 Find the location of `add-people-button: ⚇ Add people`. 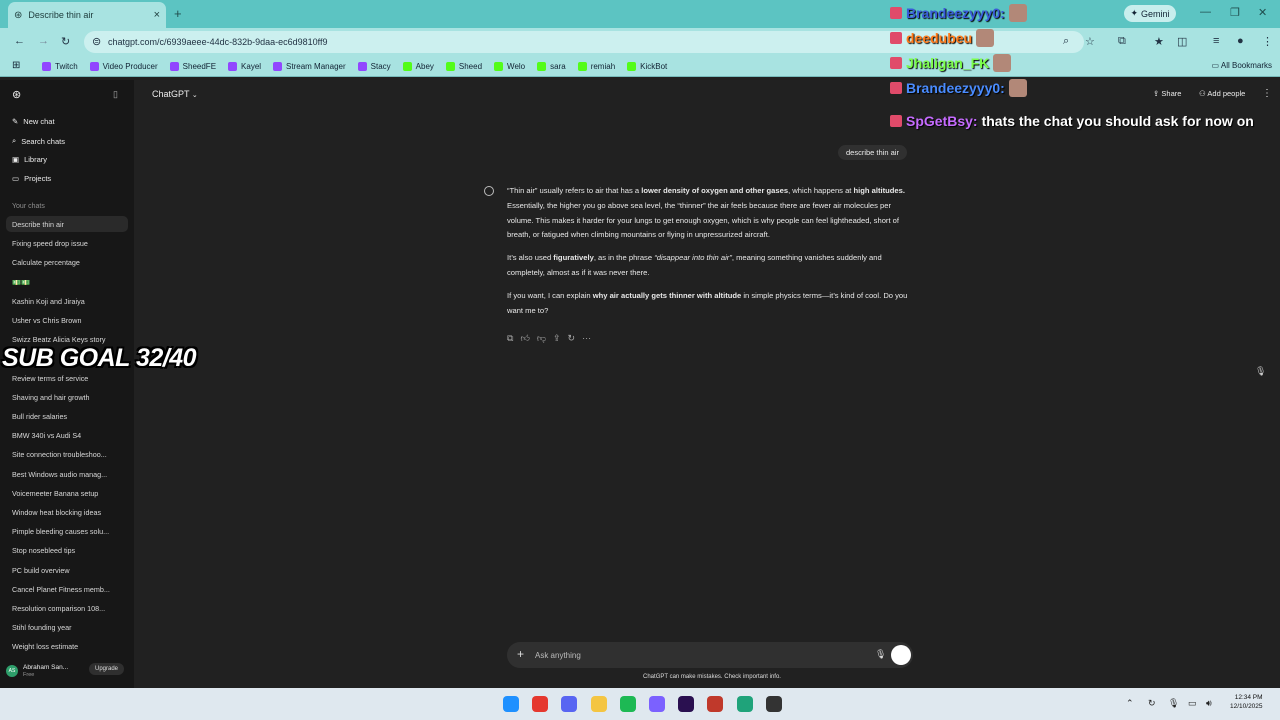

add-people-button: ⚇ Add people is located at coordinates (1222, 93).